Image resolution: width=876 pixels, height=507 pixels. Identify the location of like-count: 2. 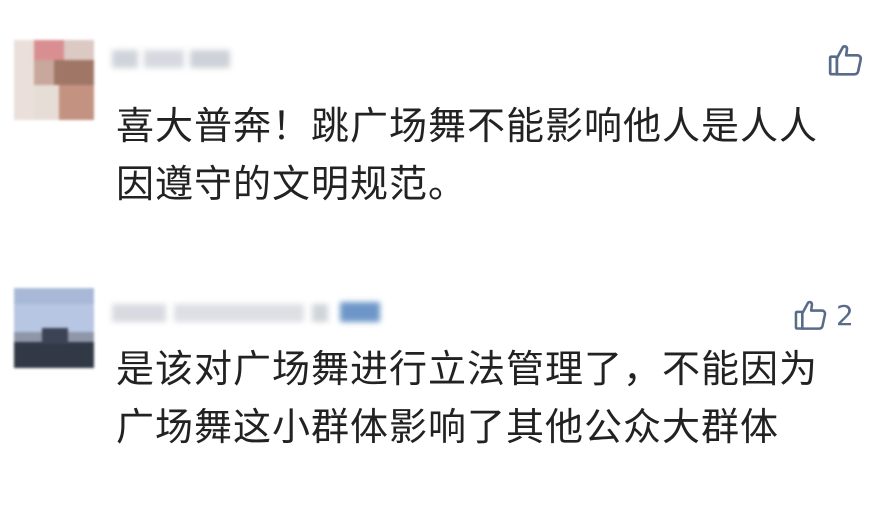
(845, 315).